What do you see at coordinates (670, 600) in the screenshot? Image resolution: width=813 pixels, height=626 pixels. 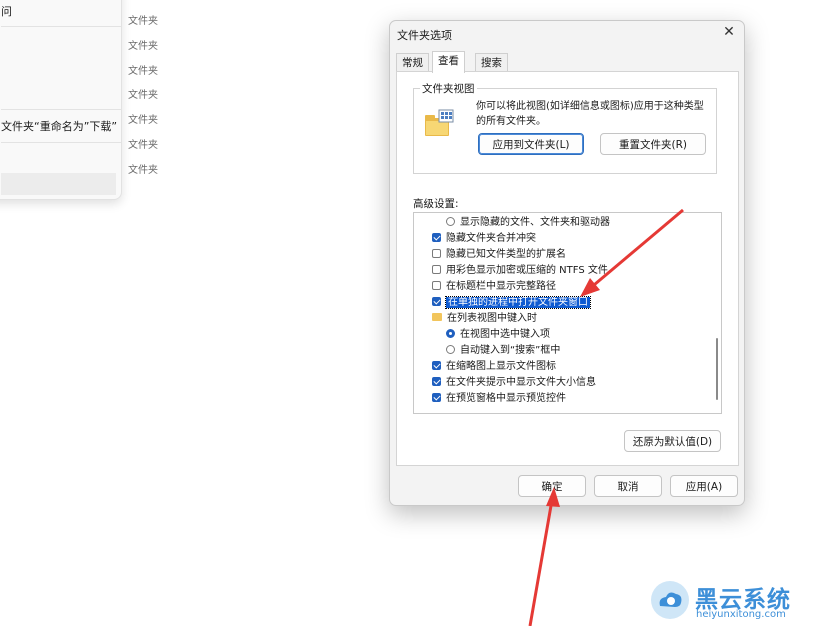 I see `cloud-logo-icon` at bounding box center [670, 600].